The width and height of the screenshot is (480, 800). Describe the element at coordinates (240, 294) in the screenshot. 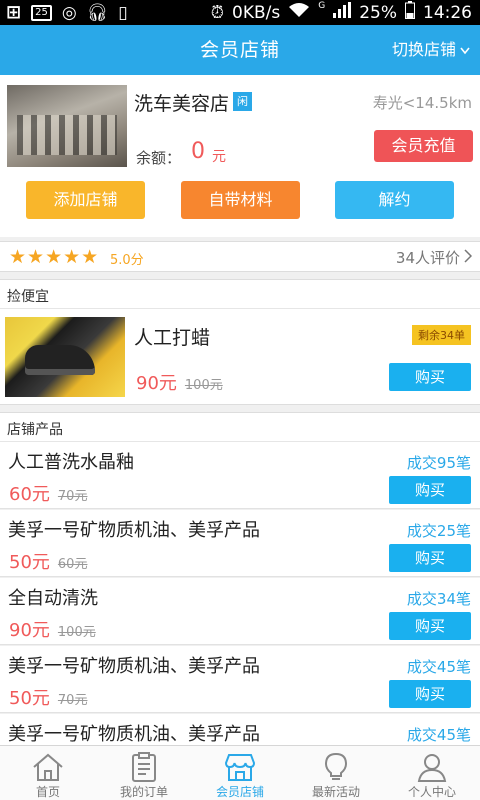

I see `deal-section-header: 捡便宜` at that location.